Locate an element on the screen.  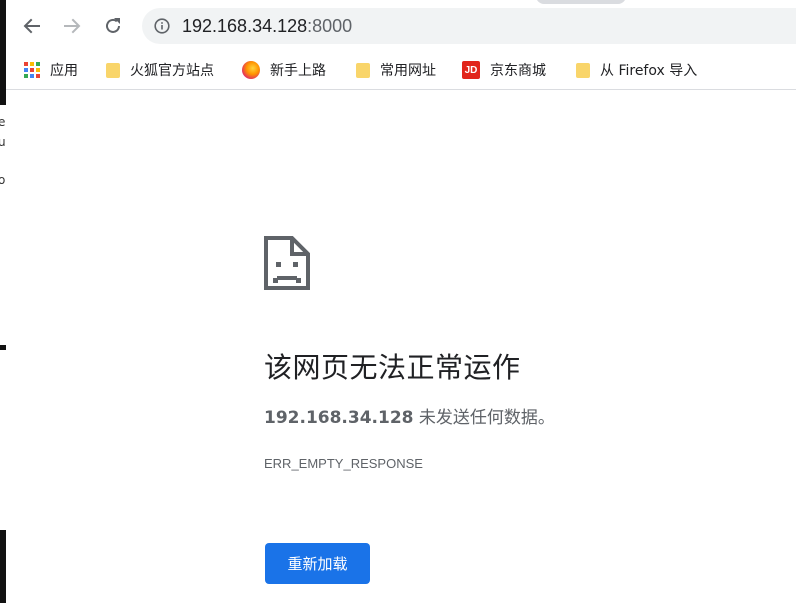
url-port: :8000 is located at coordinates (330, 26).